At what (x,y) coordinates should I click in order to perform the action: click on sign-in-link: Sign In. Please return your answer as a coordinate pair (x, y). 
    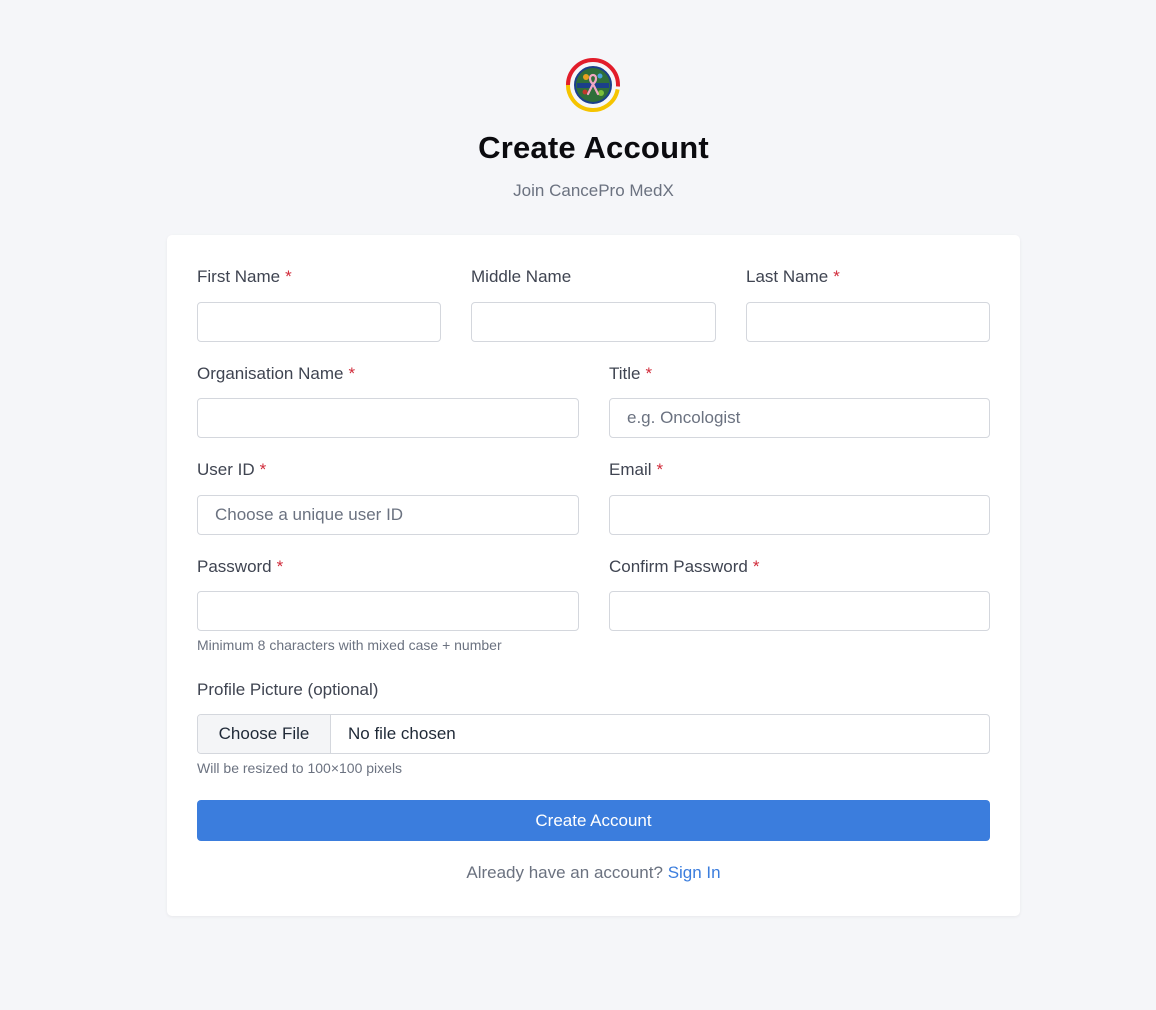
    Looking at the image, I should click on (694, 872).